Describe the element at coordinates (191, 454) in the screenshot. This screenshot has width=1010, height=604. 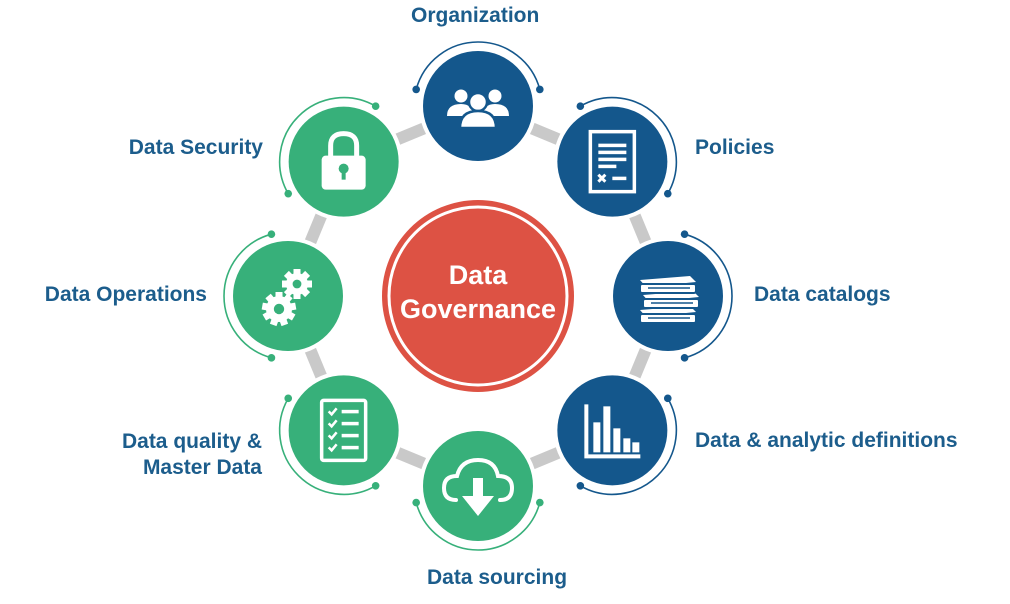
I see `label-data-quality: Data quality & Master Data` at that location.